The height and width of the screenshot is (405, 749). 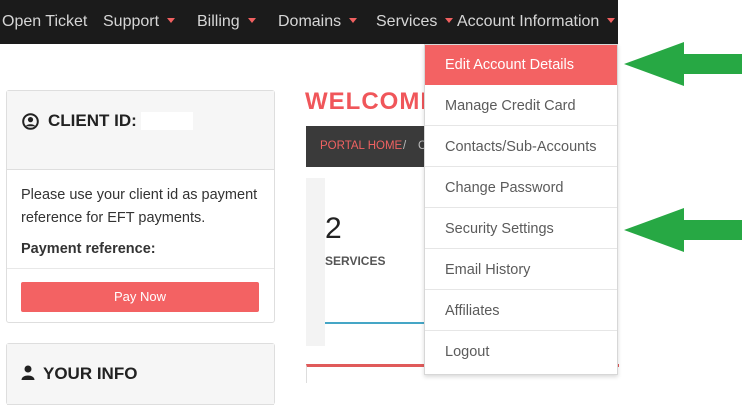 I want to click on client-id-title: CLIENT ID:, so click(x=107, y=121).